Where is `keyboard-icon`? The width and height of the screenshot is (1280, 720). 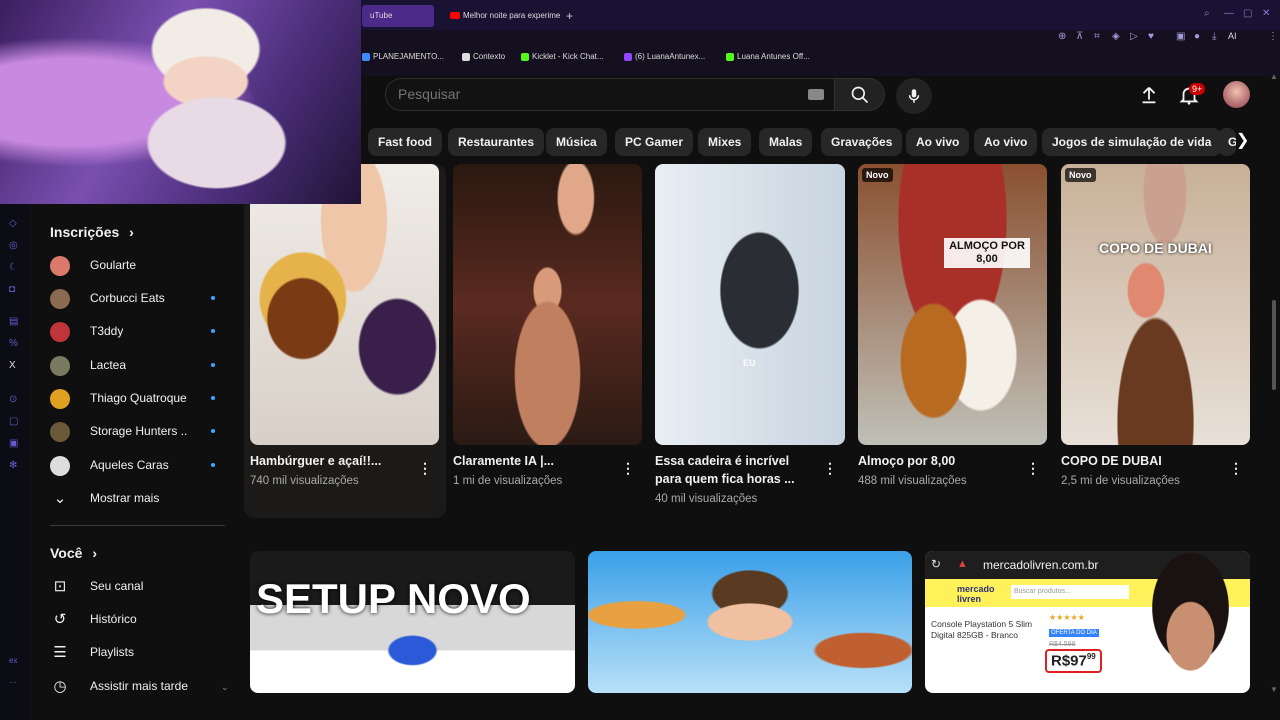
keyboard-icon is located at coordinates (816, 94).